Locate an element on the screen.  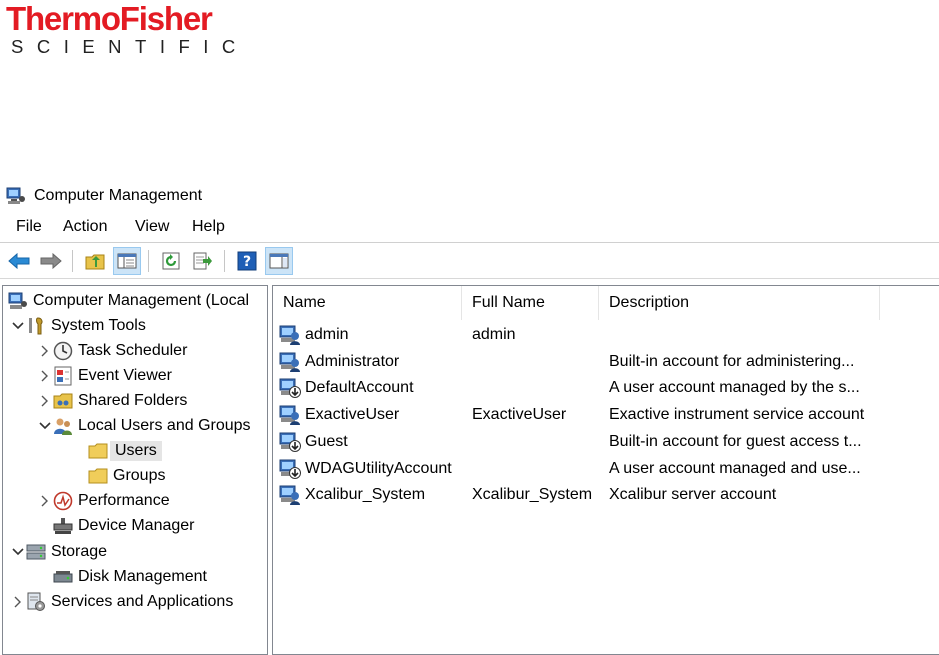
help-icon: ? is located at coordinates (247, 261).